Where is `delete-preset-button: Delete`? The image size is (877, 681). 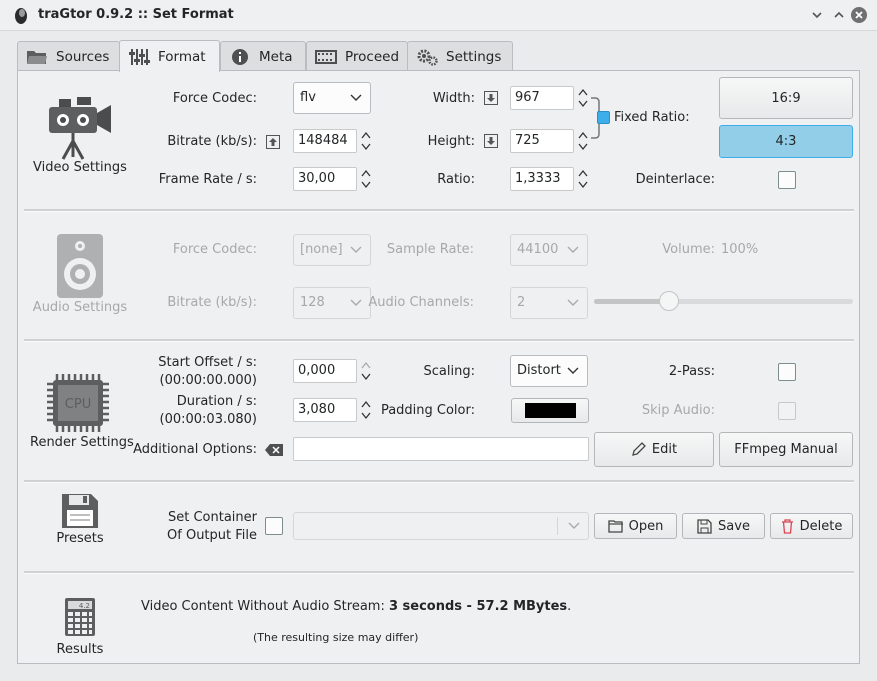
delete-preset-button: Delete is located at coordinates (811, 526).